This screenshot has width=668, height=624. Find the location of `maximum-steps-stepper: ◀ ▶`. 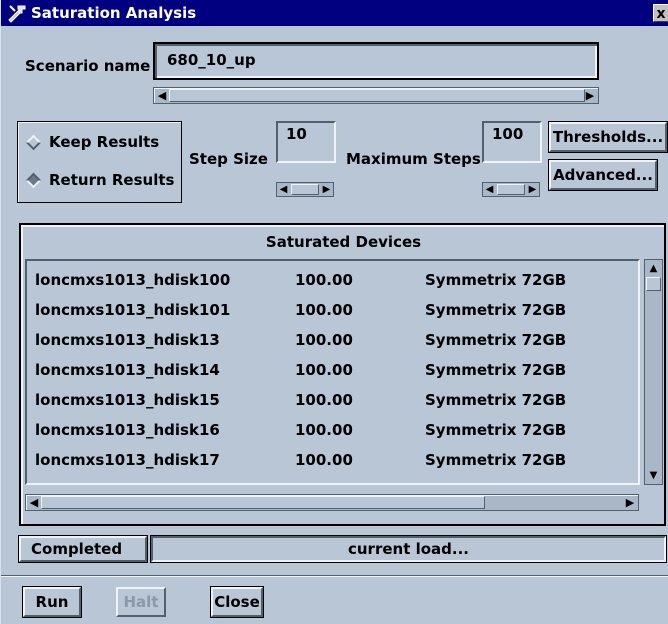

maximum-steps-stepper: ◀ ▶ is located at coordinates (511, 189).